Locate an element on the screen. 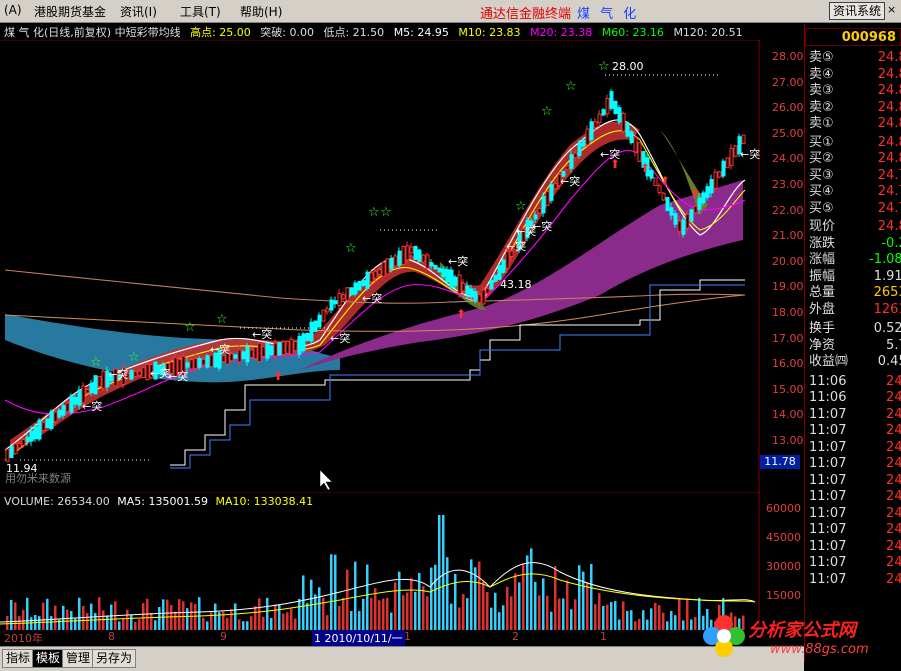 The width and height of the screenshot is (901, 671). date-m11: 1 is located at coordinates (407, 636).